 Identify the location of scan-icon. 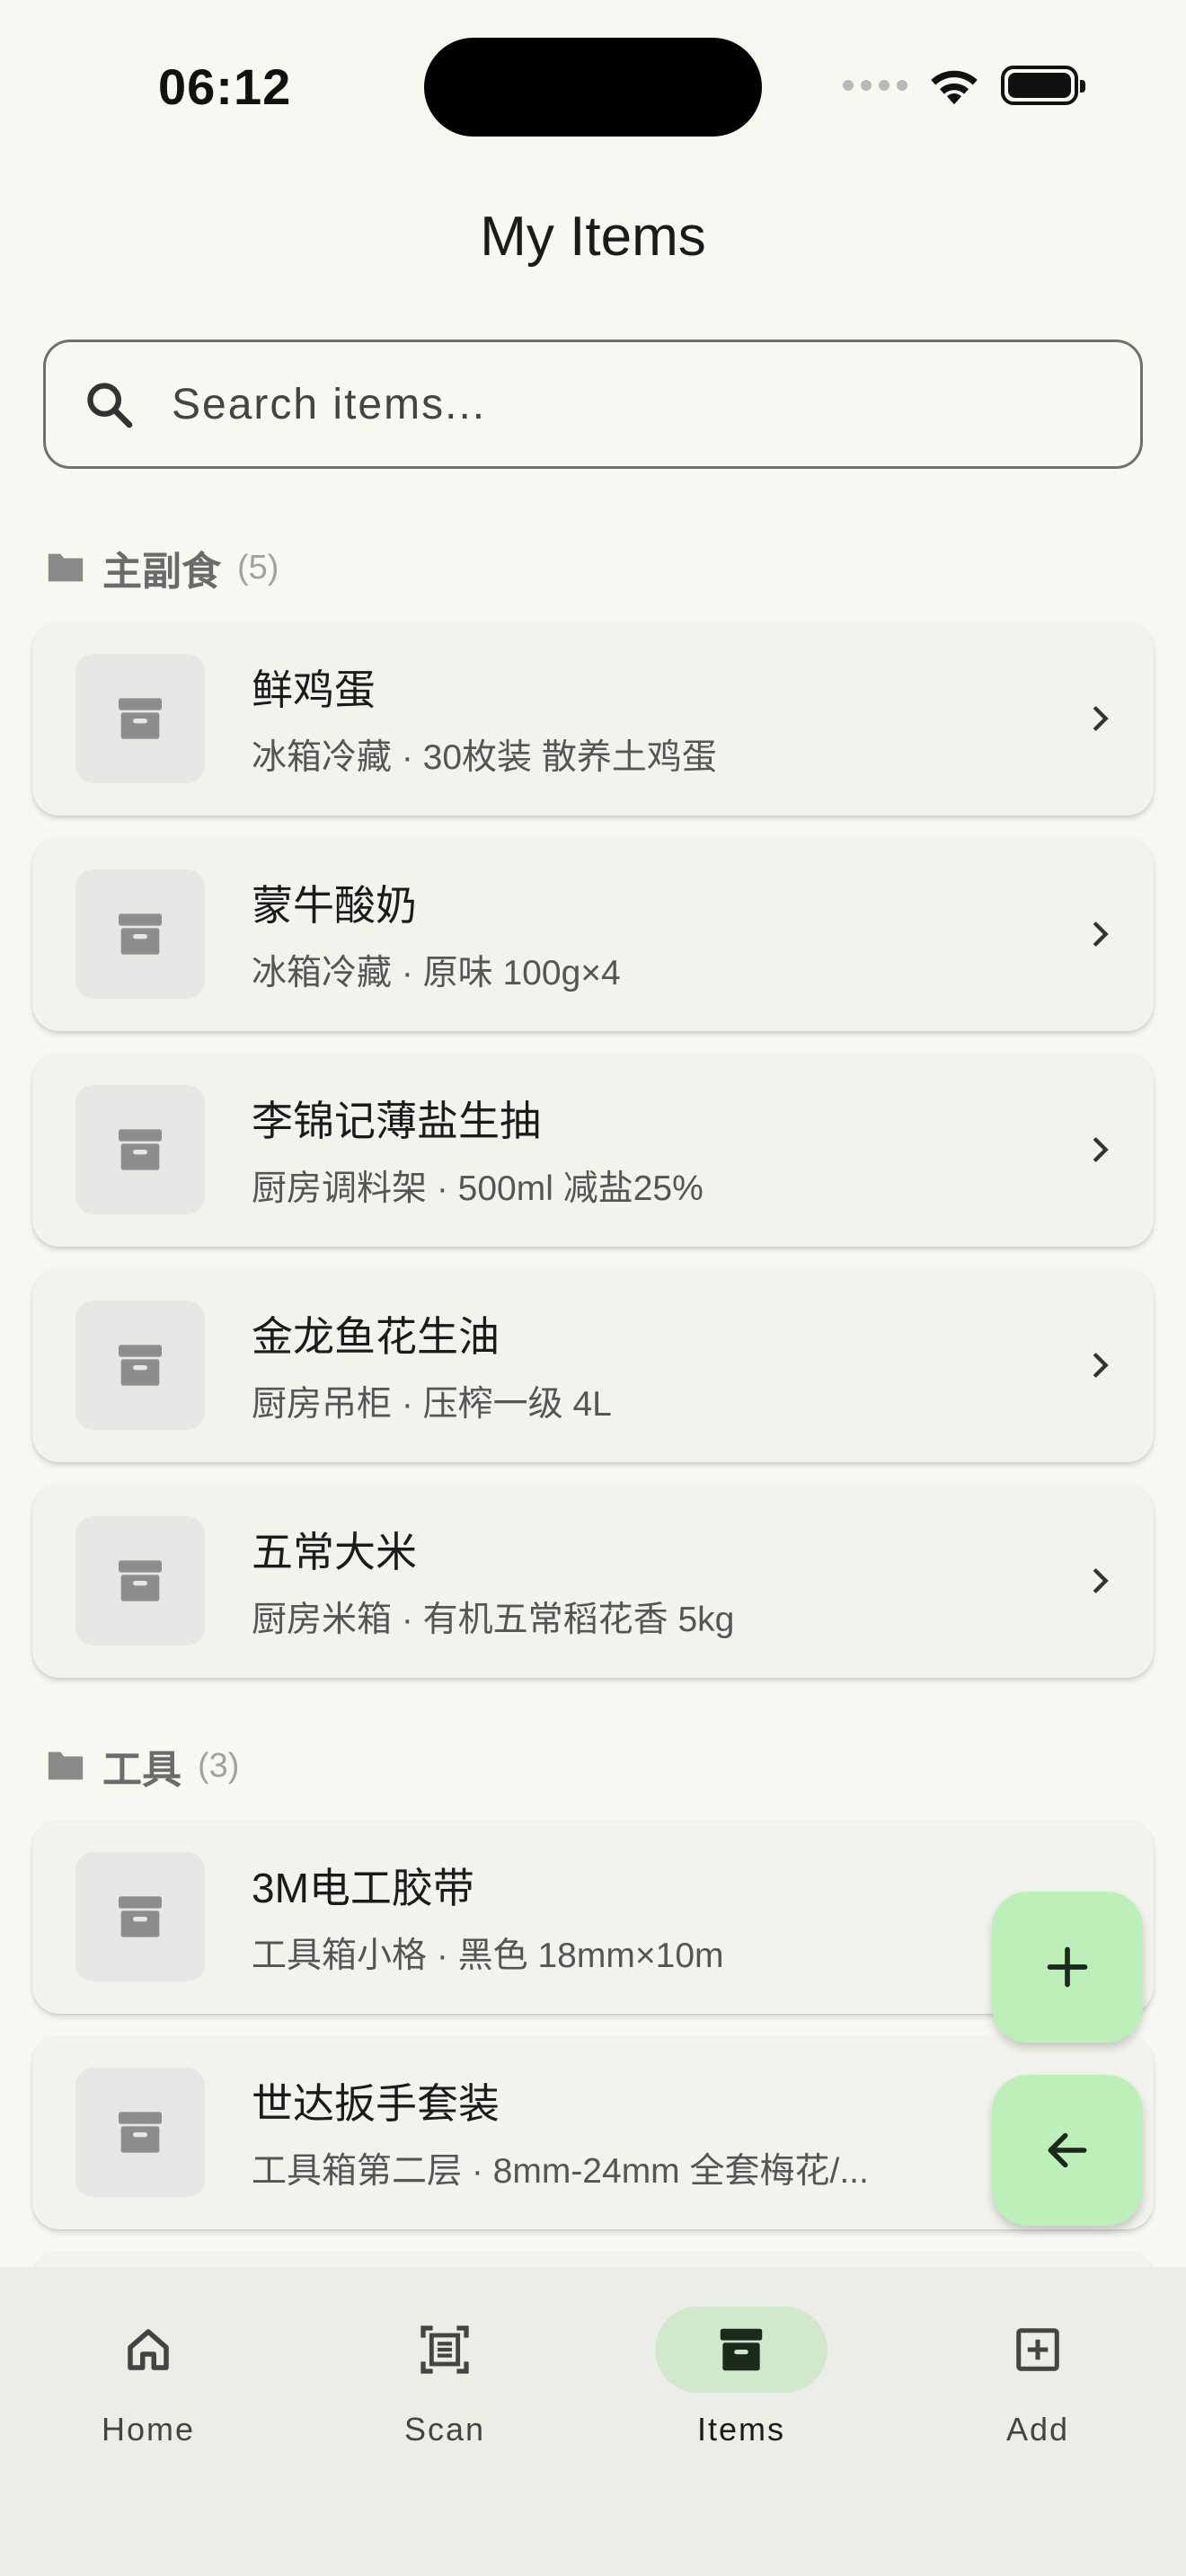
(444, 2349).